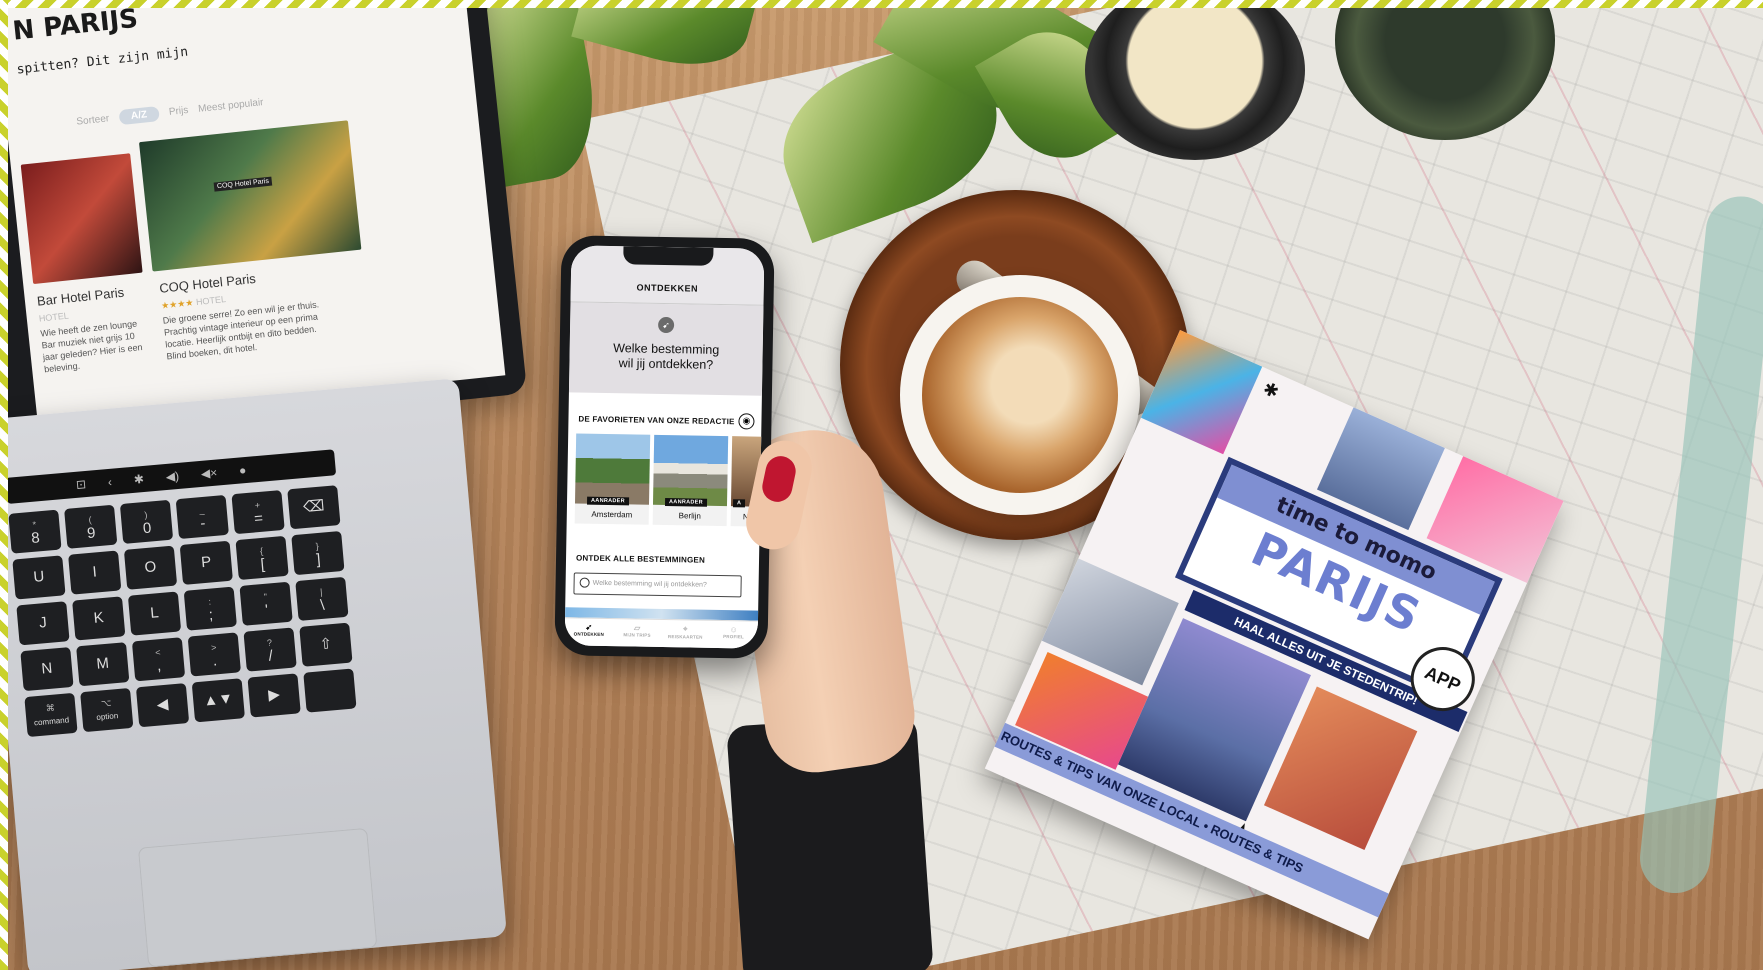  What do you see at coordinates (266, 610) in the screenshot?
I see `key-label: '` at bounding box center [266, 610].